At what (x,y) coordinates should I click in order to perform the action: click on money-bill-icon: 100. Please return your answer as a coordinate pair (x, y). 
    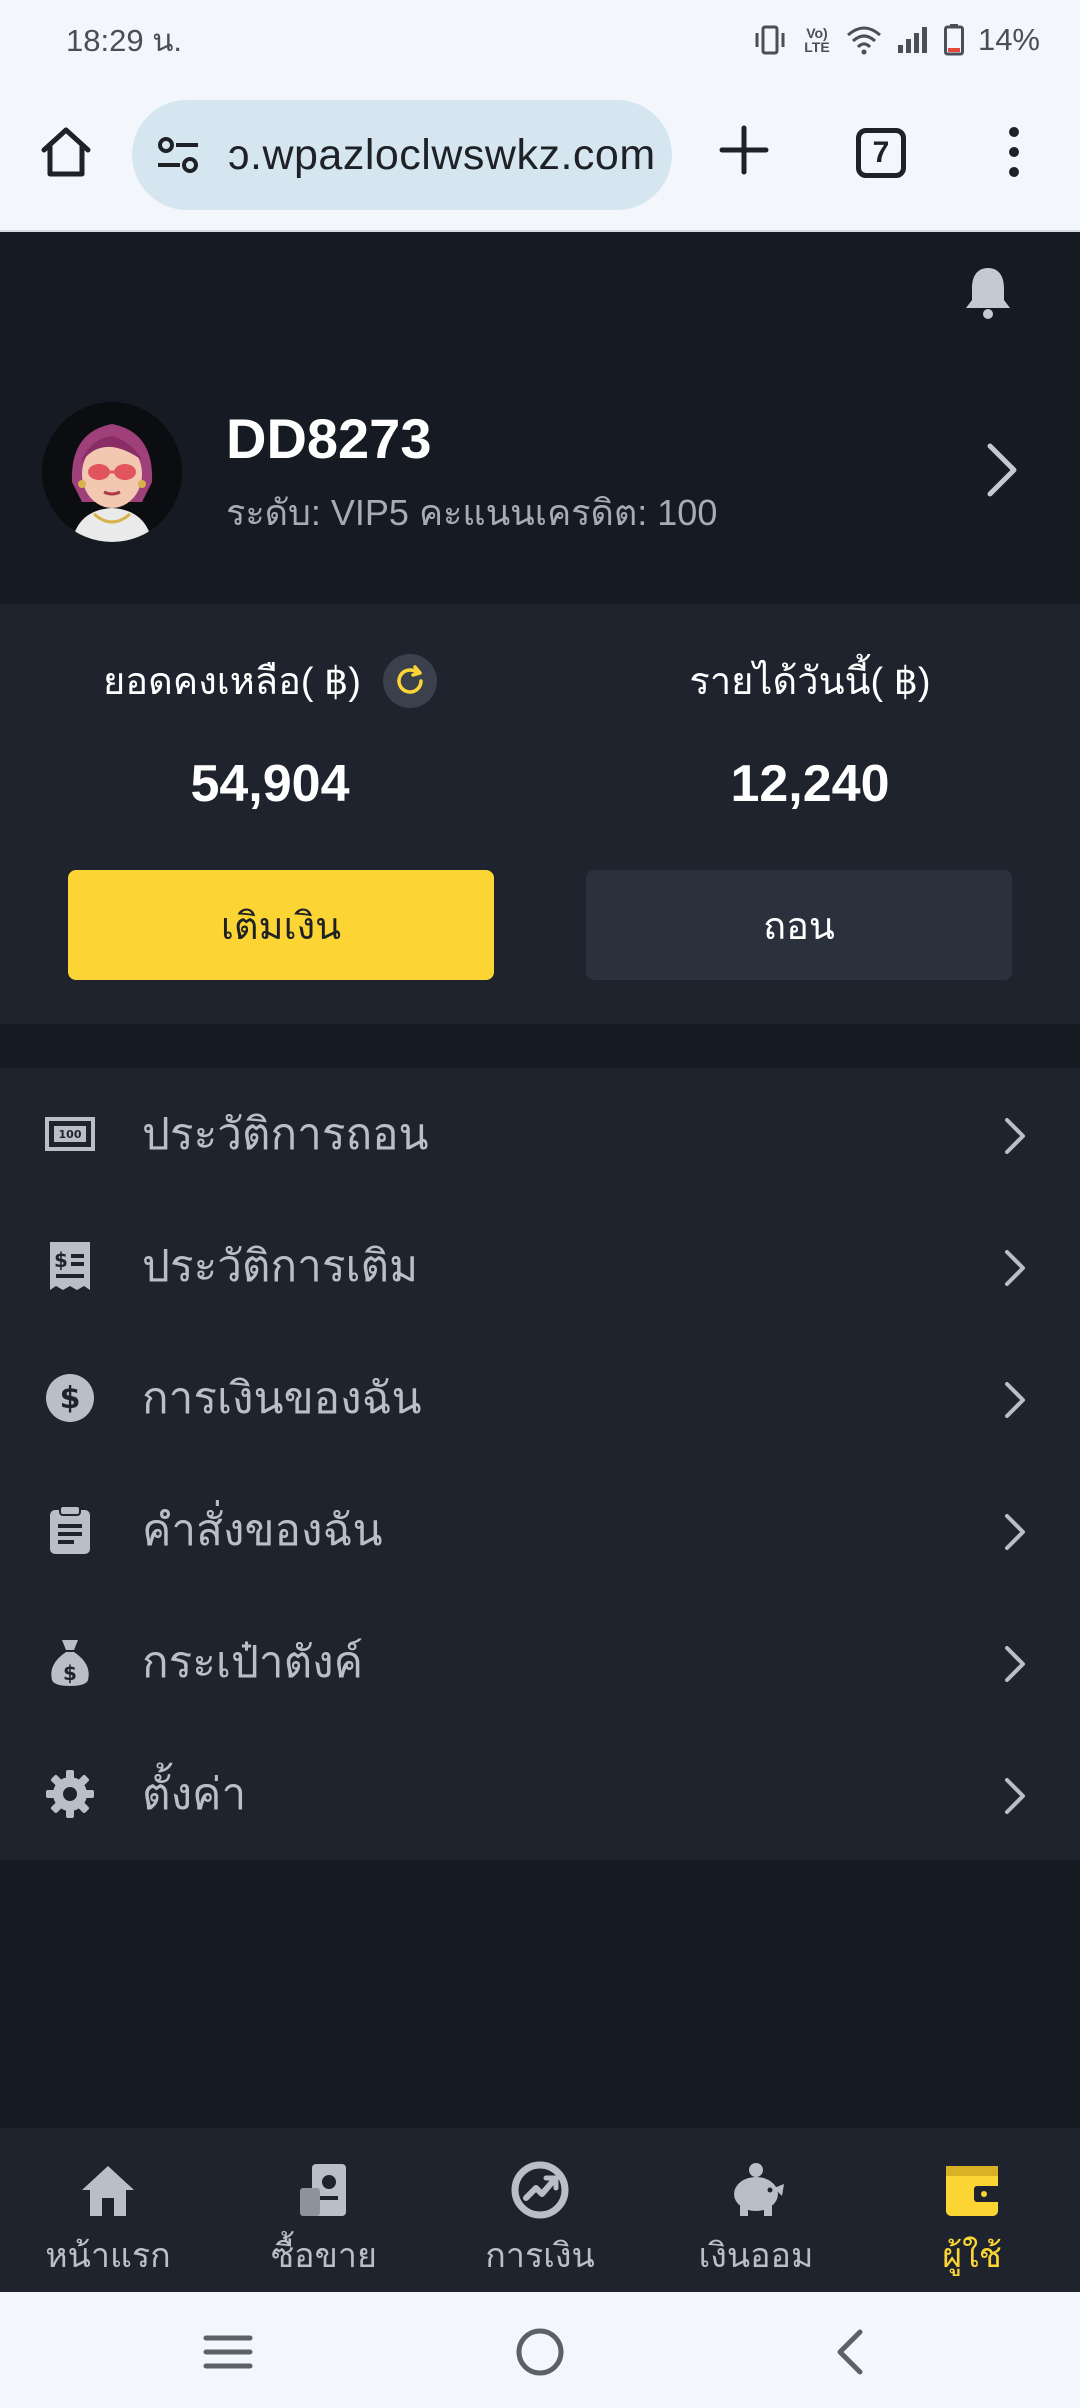
    Looking at the image, I should click on (70, 1134).